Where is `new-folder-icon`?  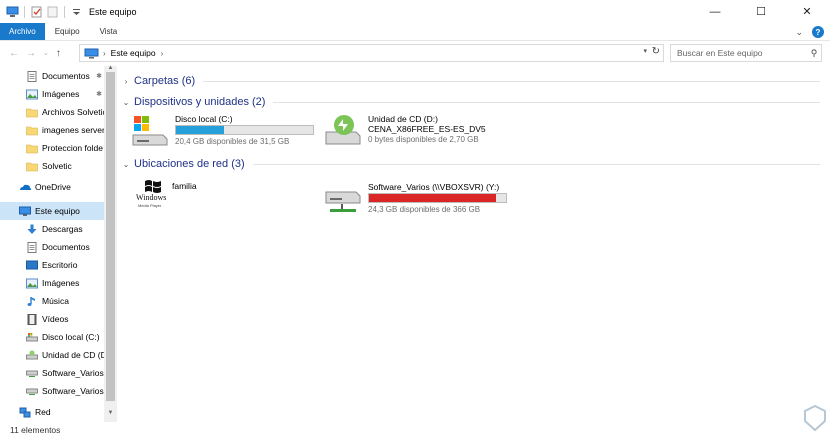
new-folder-icon is located at coordinates (52, 12).